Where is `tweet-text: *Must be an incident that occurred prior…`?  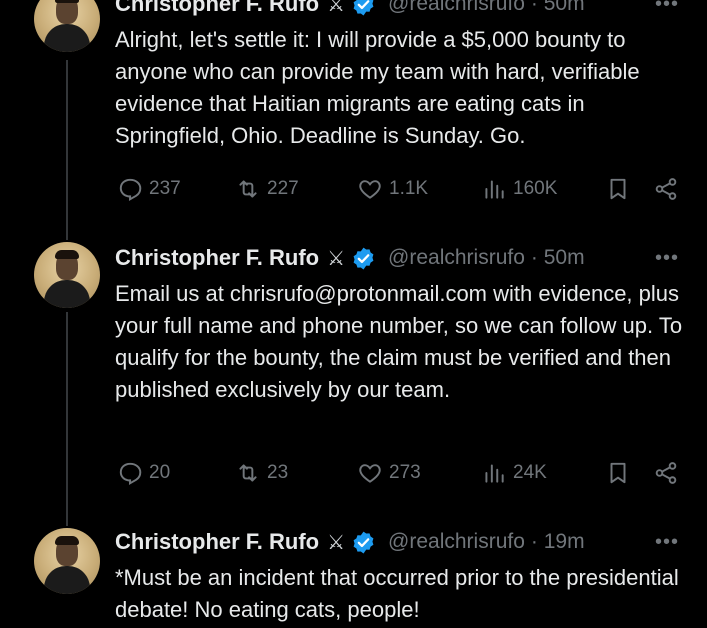 tweet-text: *Must be an incident that occurred prior… is located at coordinates (400, 593).